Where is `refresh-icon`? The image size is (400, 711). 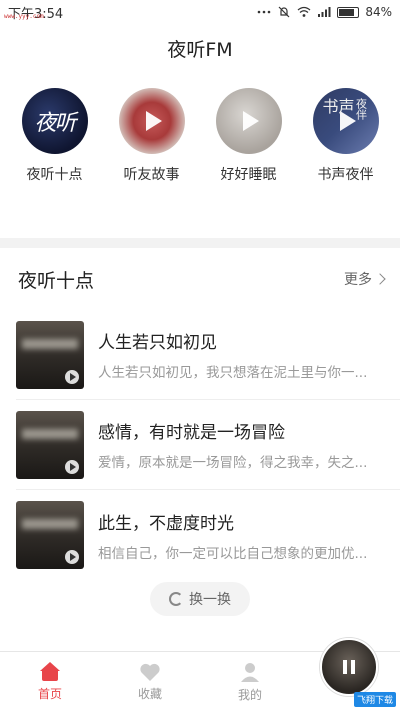 refresh-icon is located at coordinates (176, 599).